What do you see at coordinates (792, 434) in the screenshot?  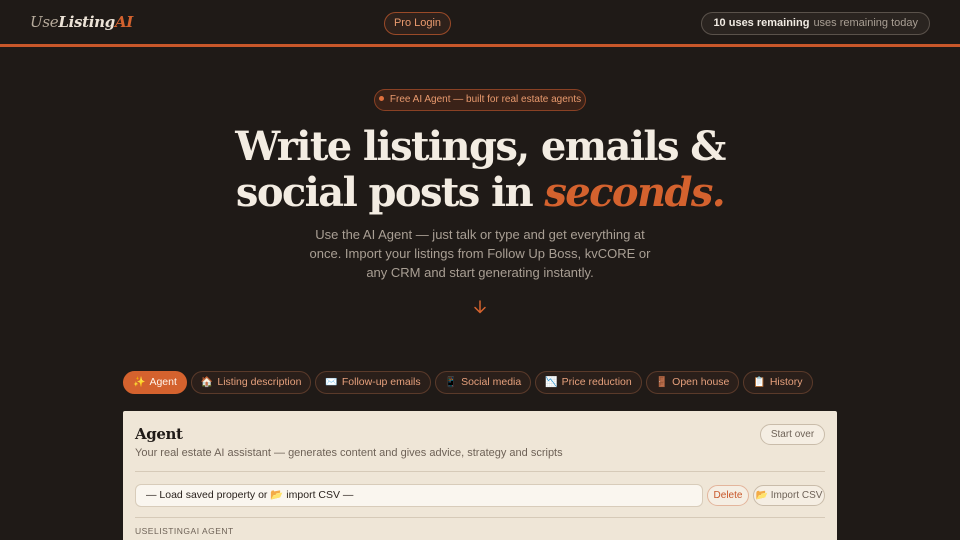 I see `start-over-button: Start over` at bounding box center [792, 434].